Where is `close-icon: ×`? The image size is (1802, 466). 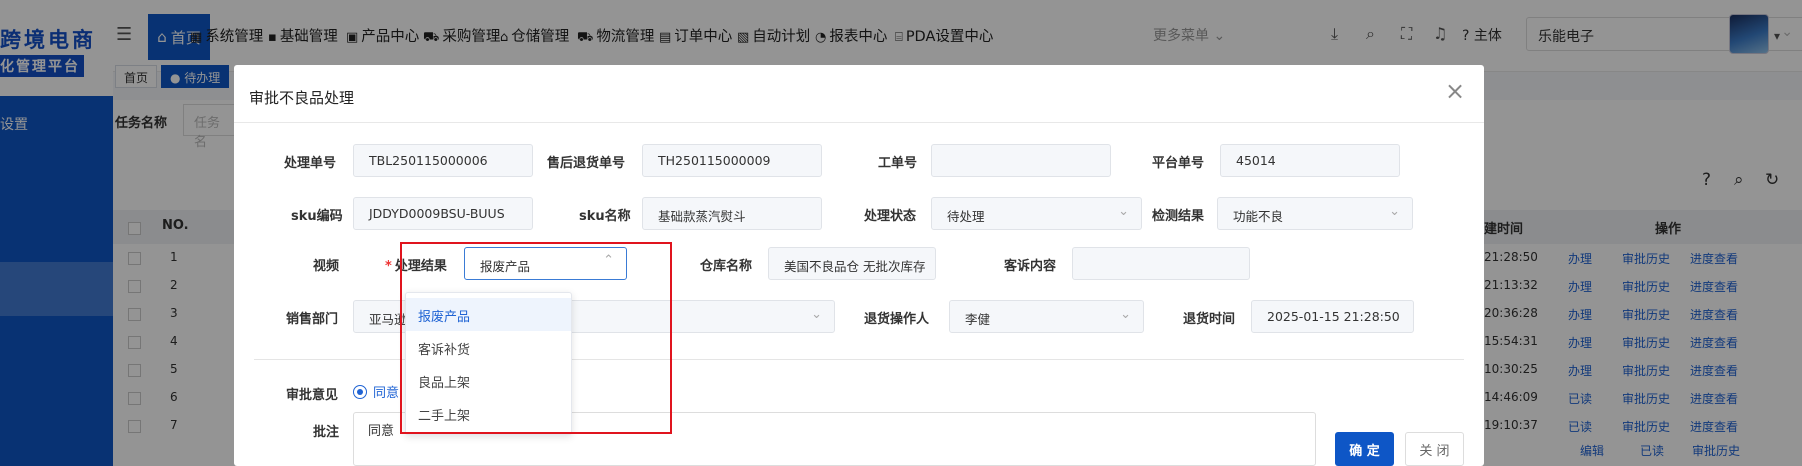 close-icon: × is located at coordinates (1455, 91).